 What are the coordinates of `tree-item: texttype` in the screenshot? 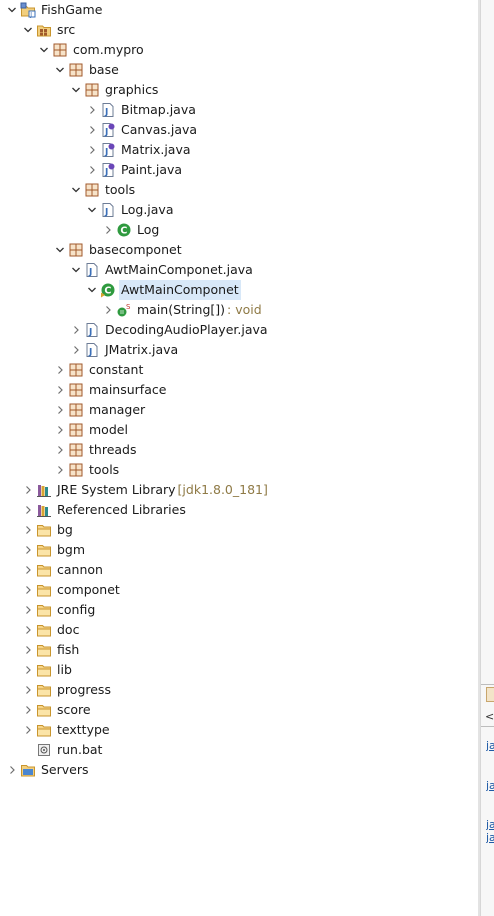 It's located at (66, 730).